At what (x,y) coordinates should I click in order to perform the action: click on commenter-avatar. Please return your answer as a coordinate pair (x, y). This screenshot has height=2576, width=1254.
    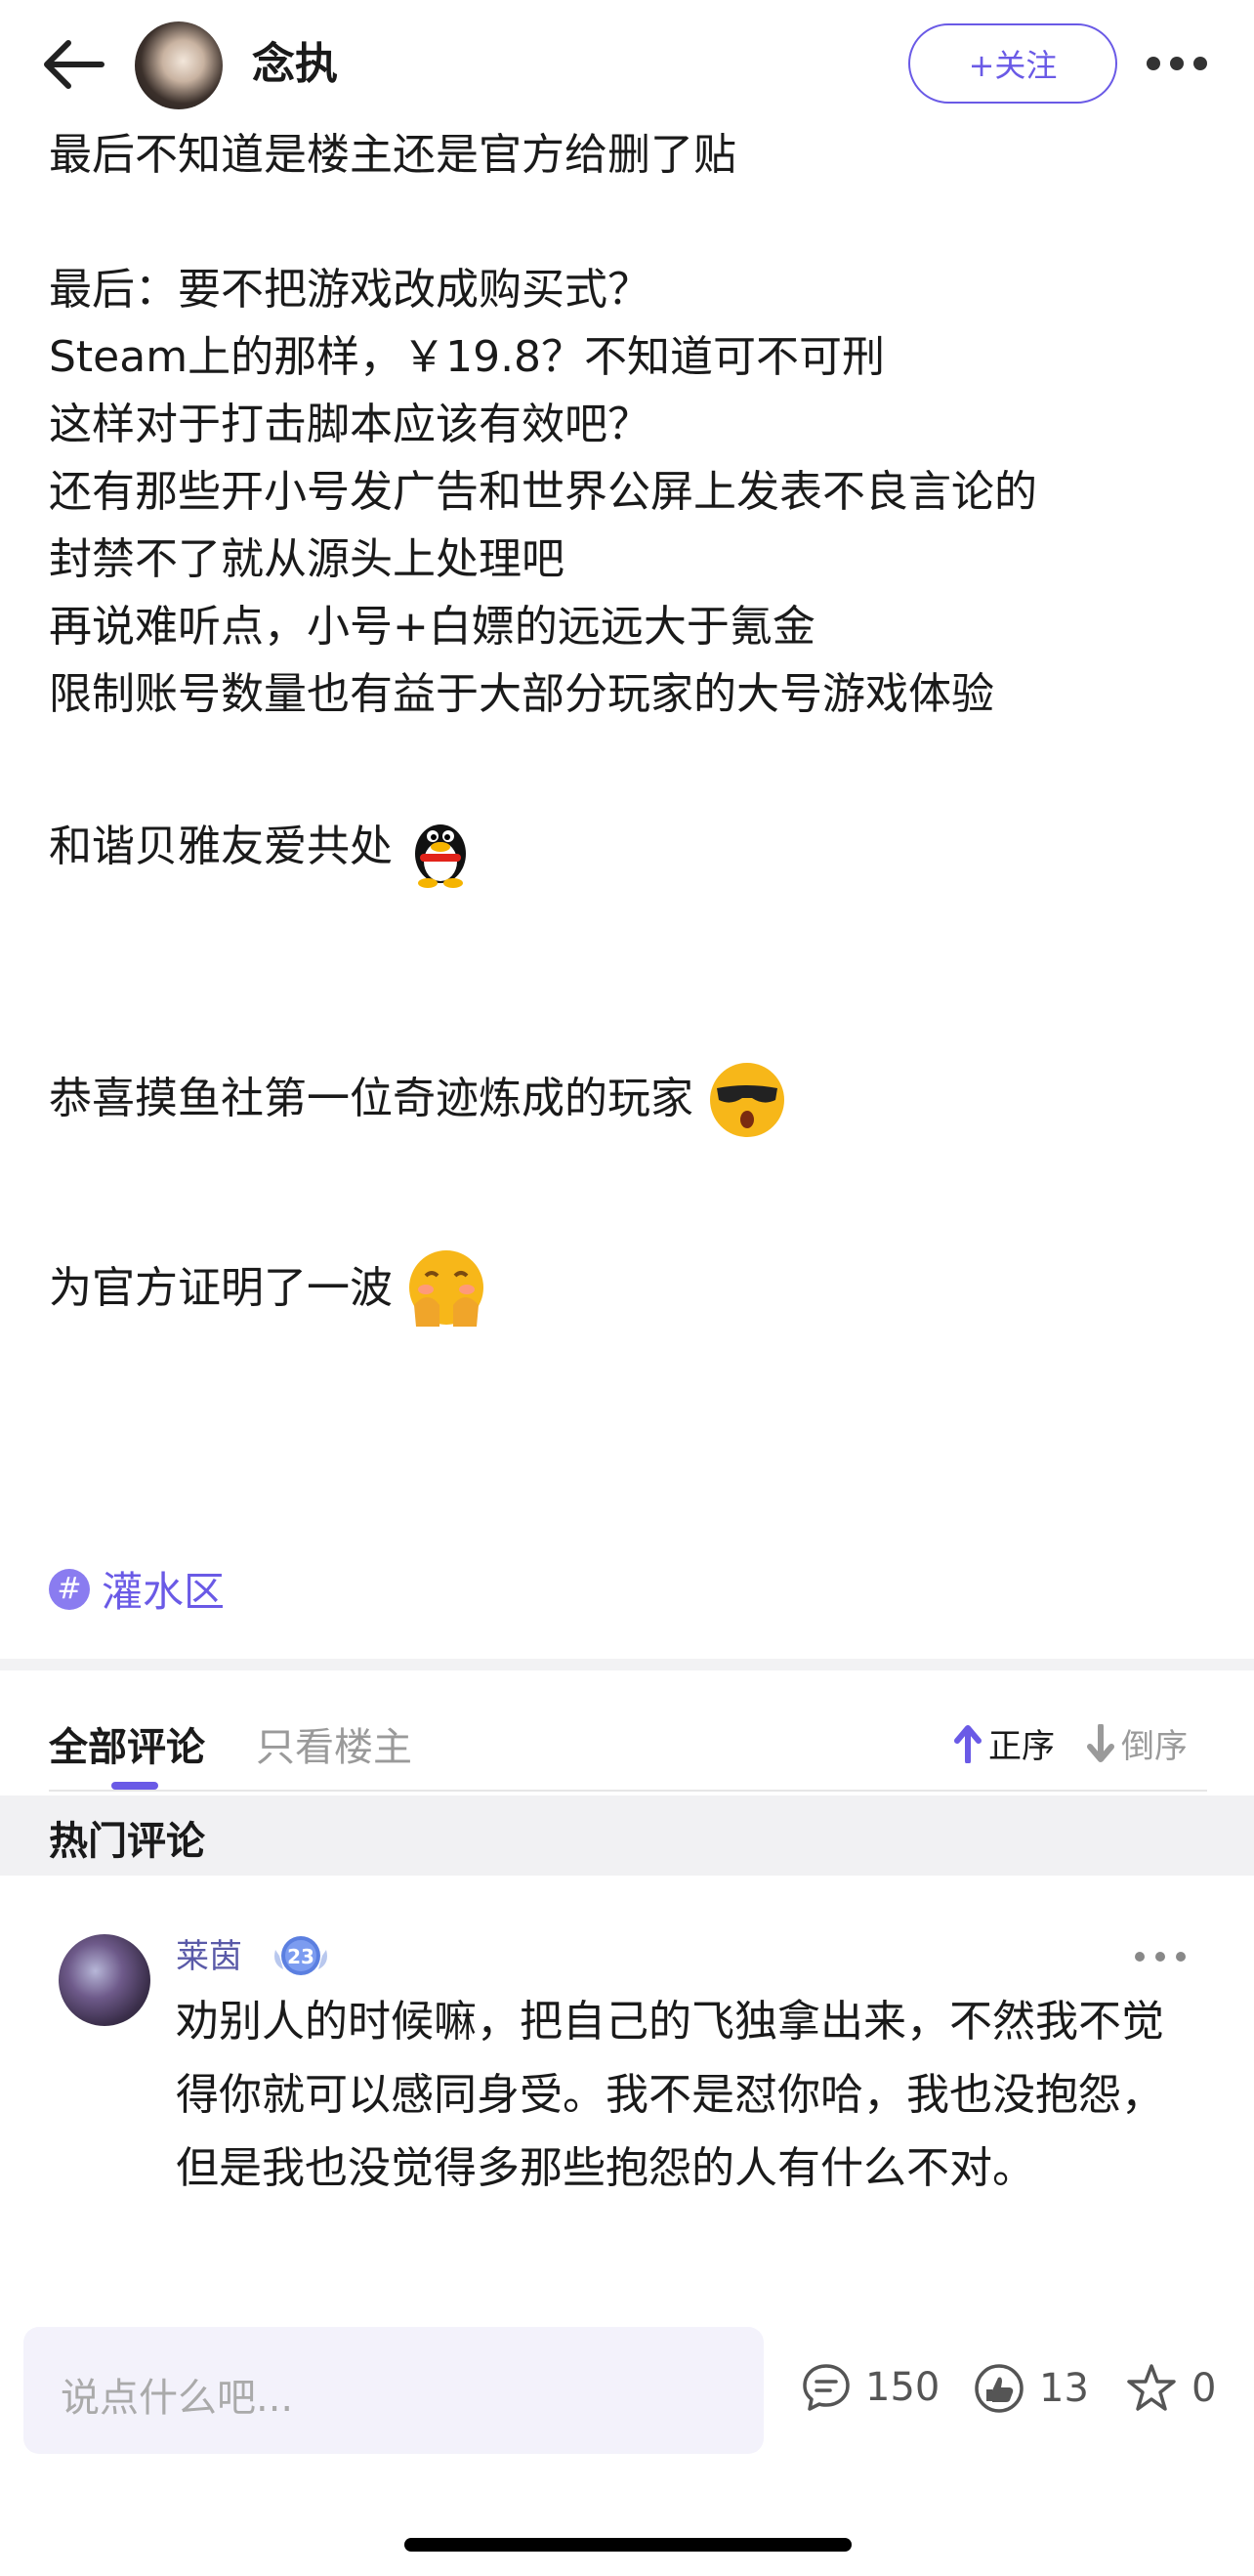
    Looking at the image, I should click on (104, 1980).